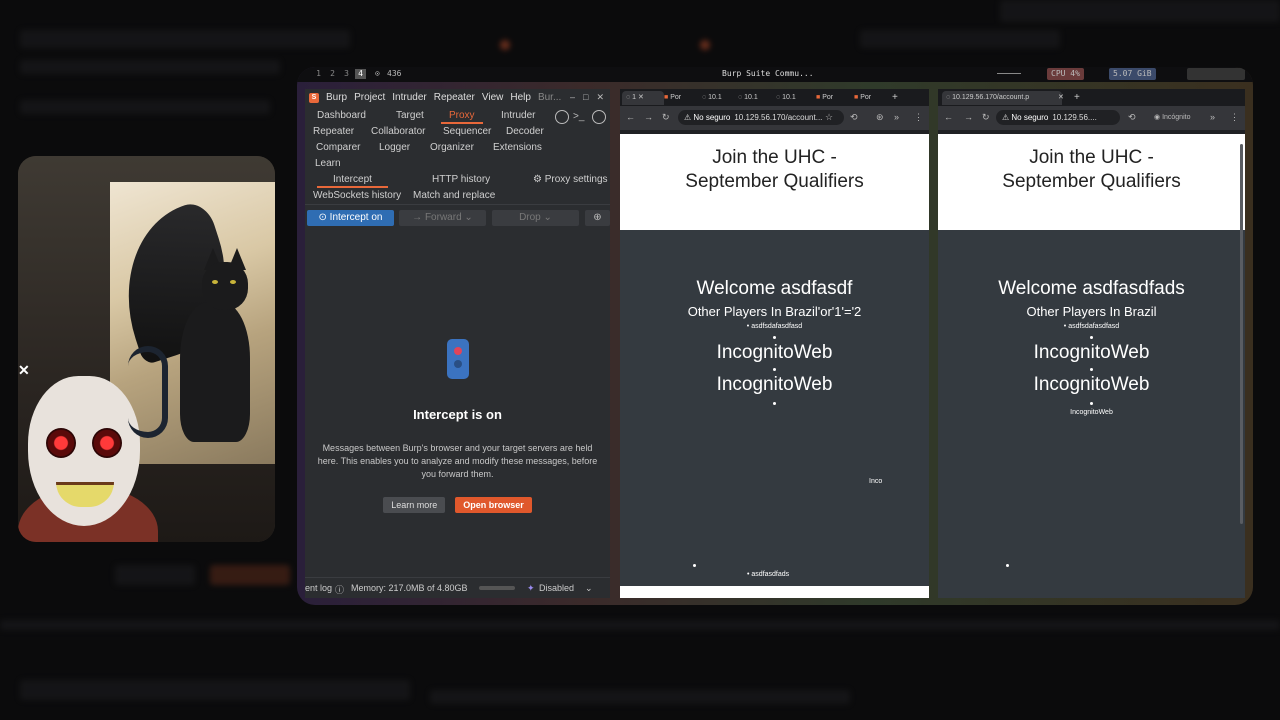 The image size is (1280, 720). Describe the element at coordinates (1091, 412) in the screenshot. I see `list-item: IncognitoWeb` at that location.